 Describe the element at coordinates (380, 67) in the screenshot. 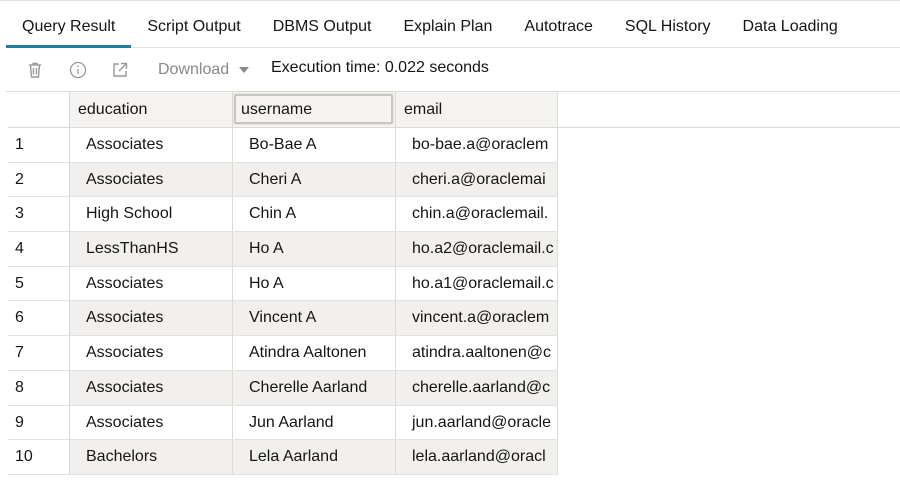

I see `execution-time: Execution time: 0.022 seconds` at that location.